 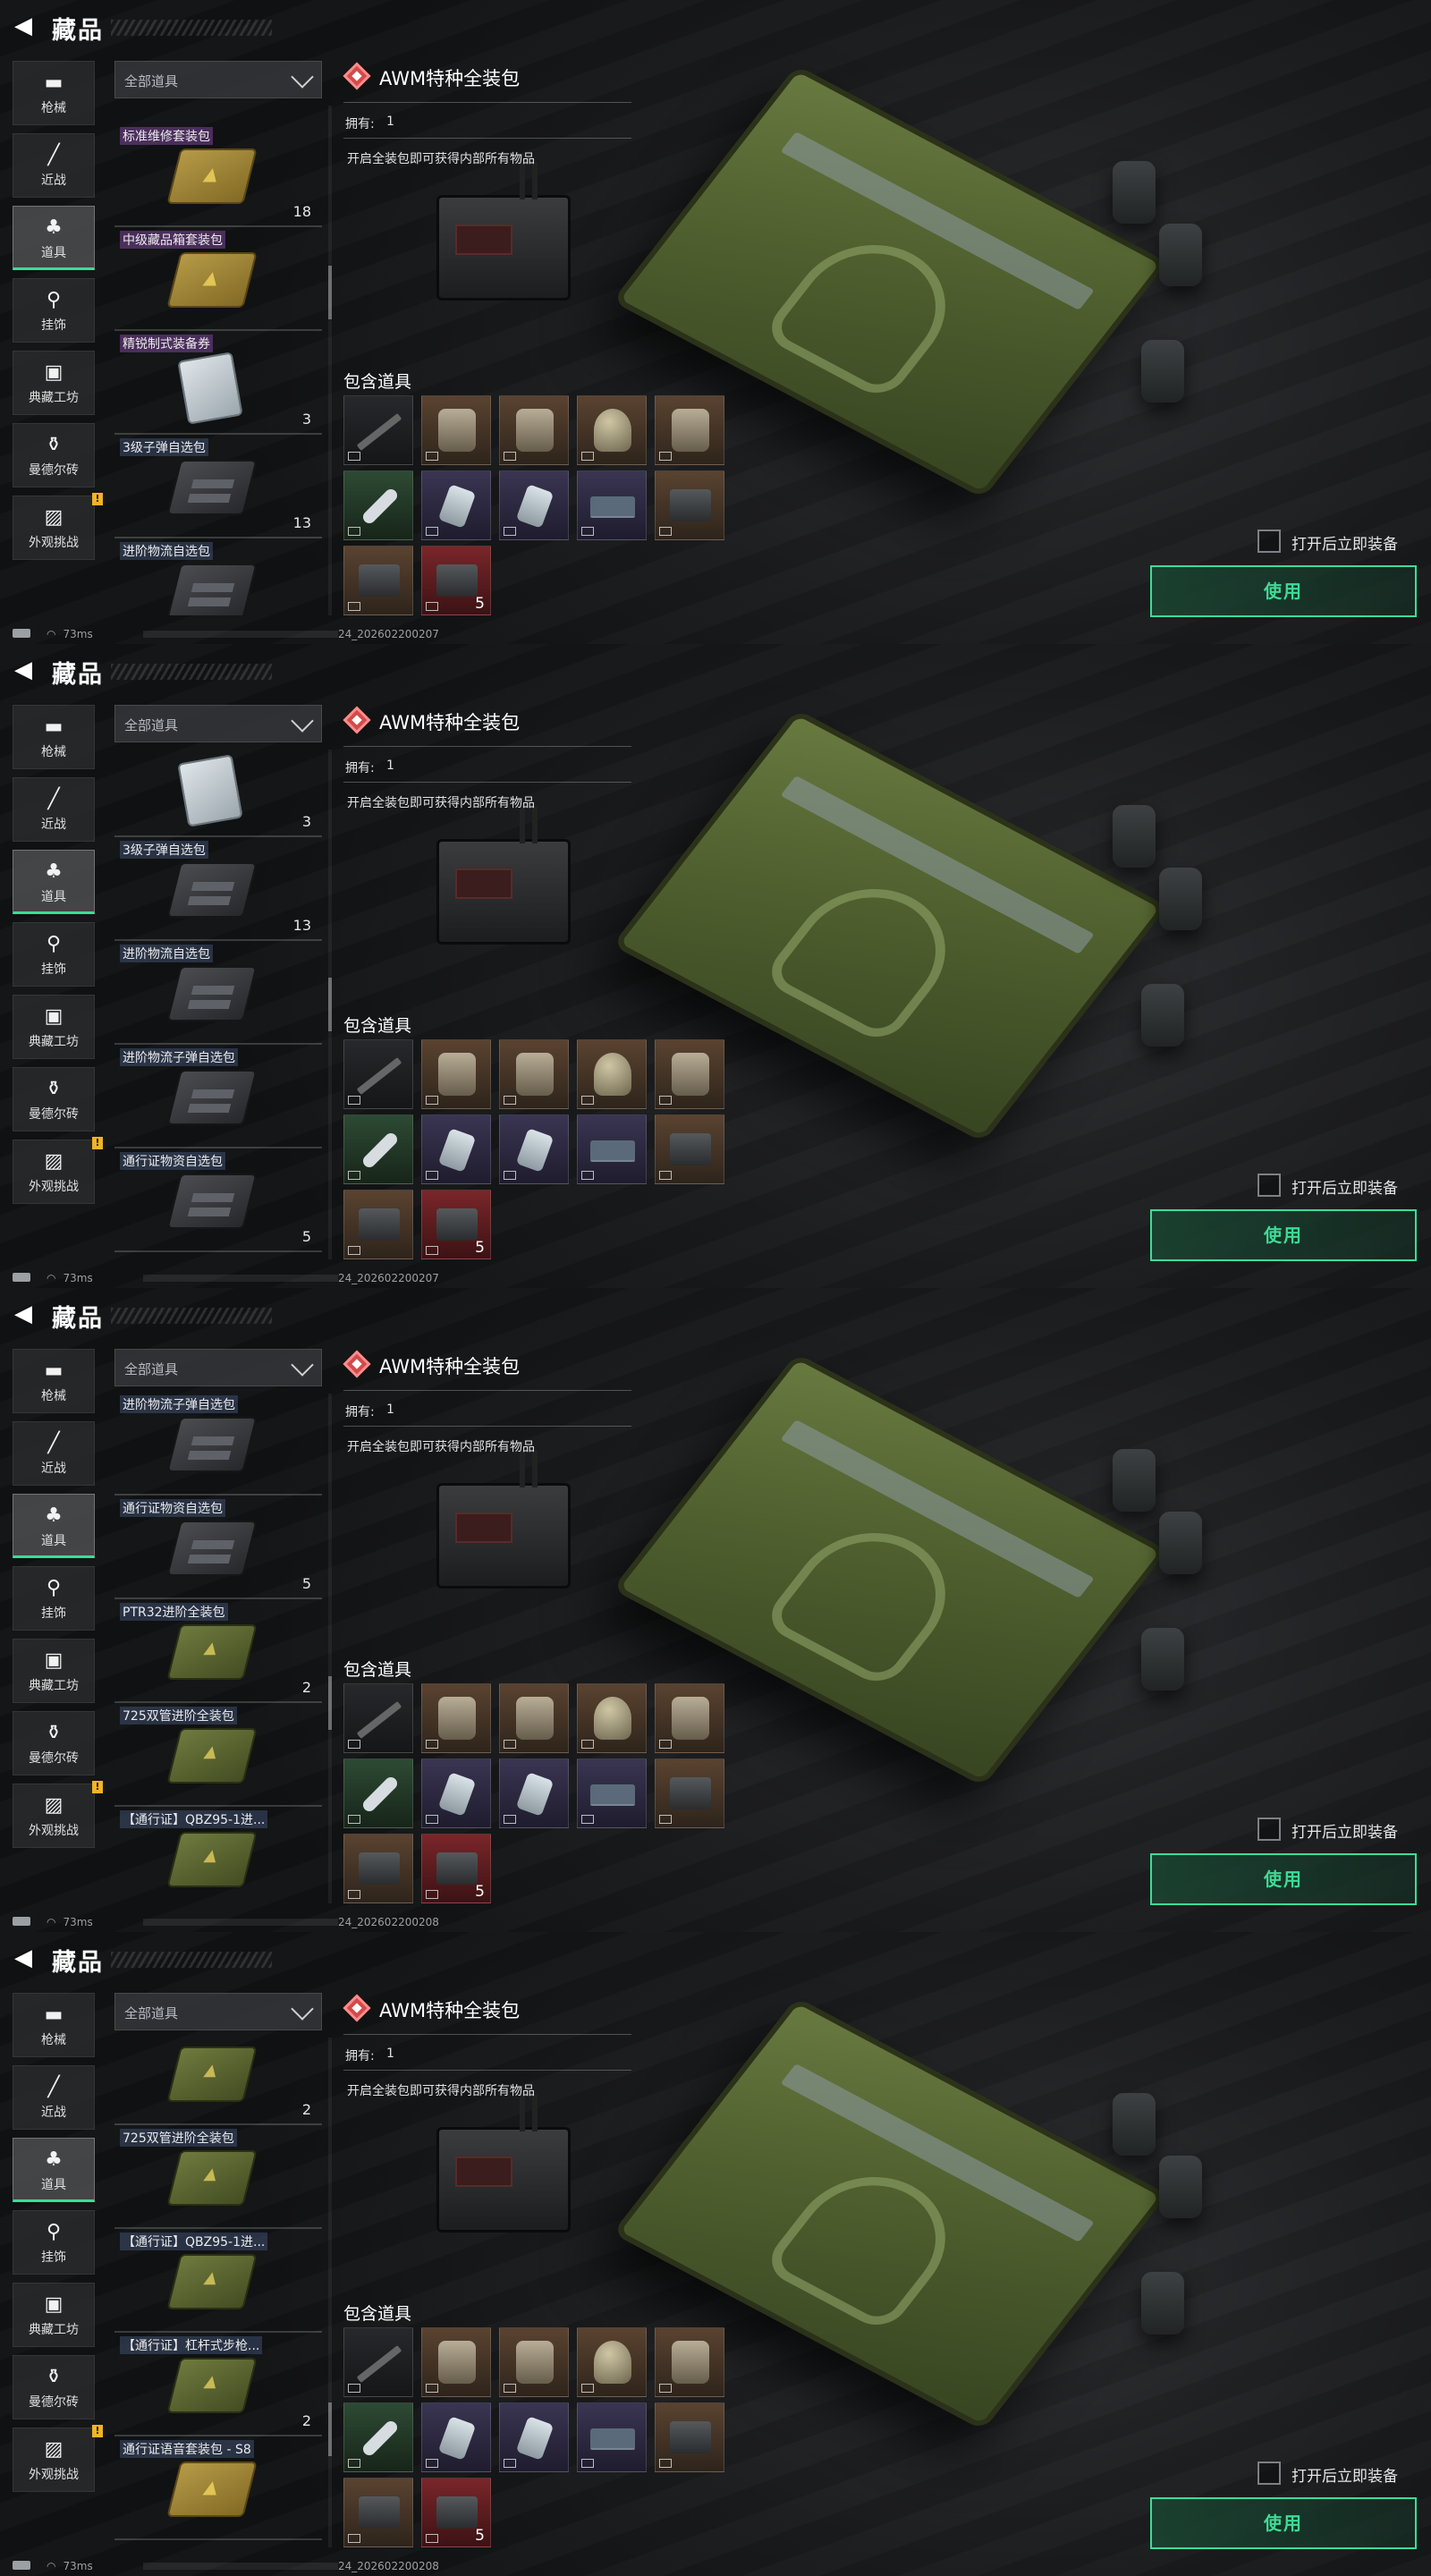 I want to click on item-card: 进阶物流自选包, so click(x=218, y=993).